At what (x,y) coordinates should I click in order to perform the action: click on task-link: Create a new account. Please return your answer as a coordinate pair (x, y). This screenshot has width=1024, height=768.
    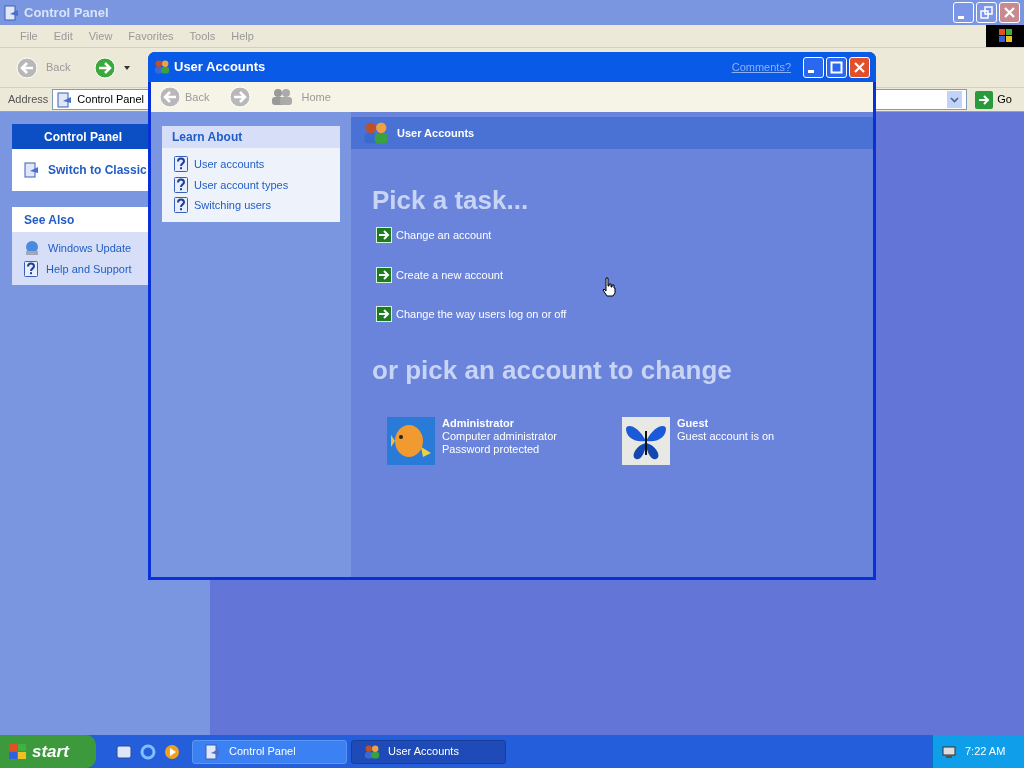
    Looking at the image, I should click on (449, 274).